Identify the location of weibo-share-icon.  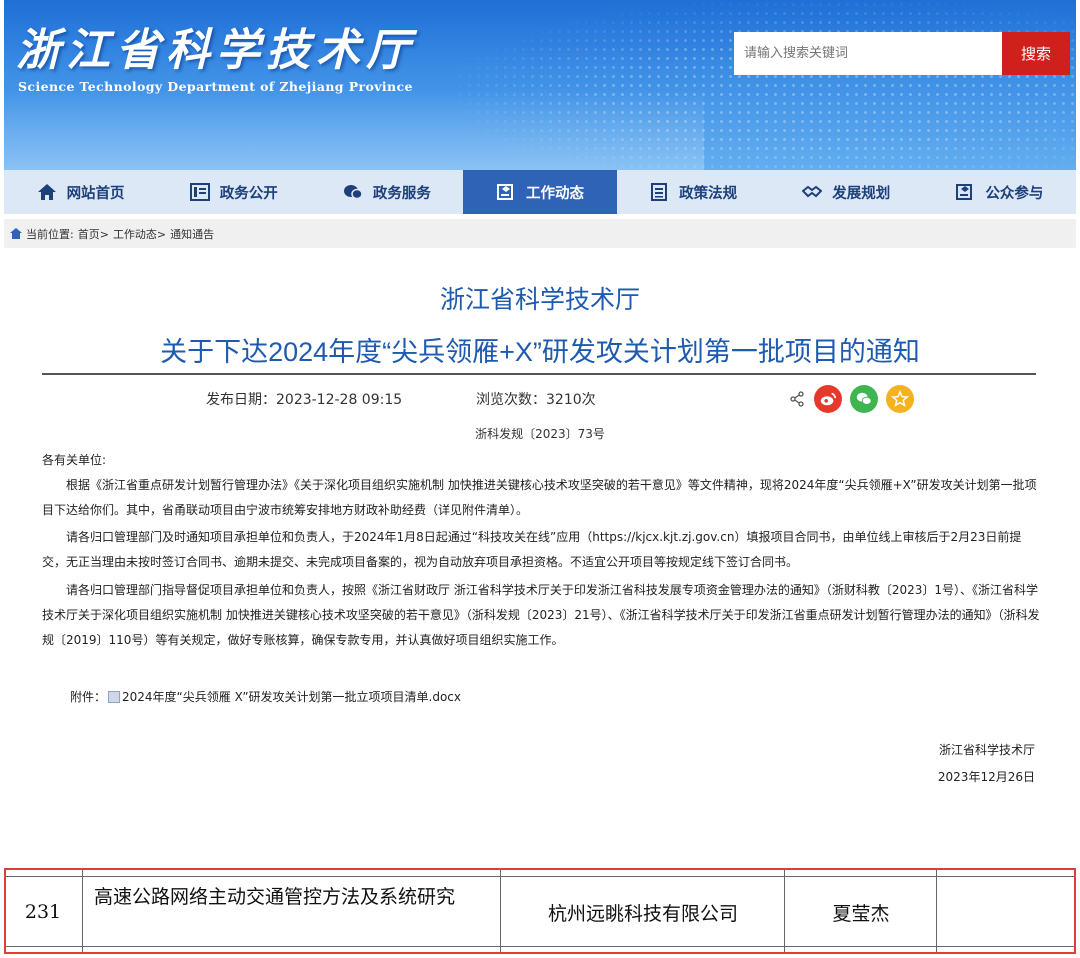
(828, 399).